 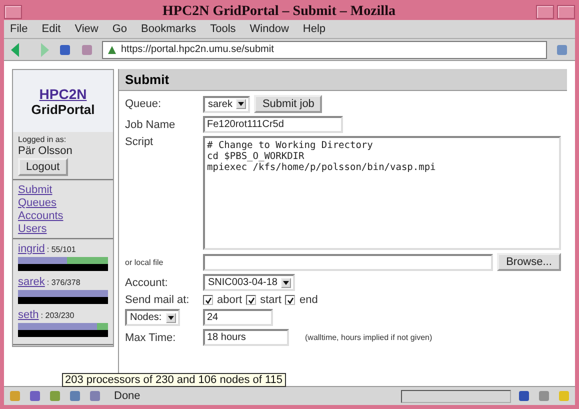 I want to click on max-time-hint: (walltime, hours implied if not given), so click(x=368, y=337).